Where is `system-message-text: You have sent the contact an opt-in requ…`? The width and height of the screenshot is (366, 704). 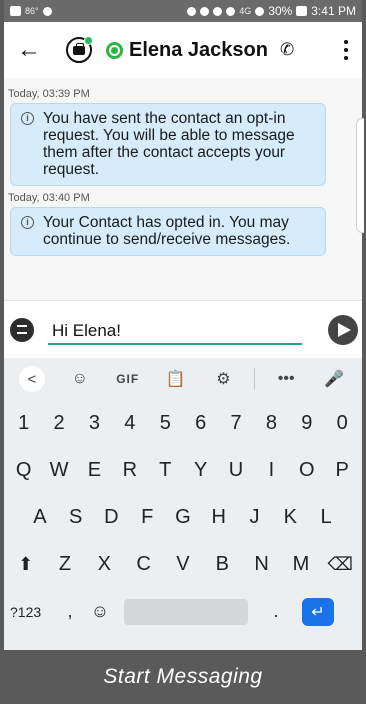 system-message-text: You have sent the contact an opt-in requ… is located at coordinates (169, 144).